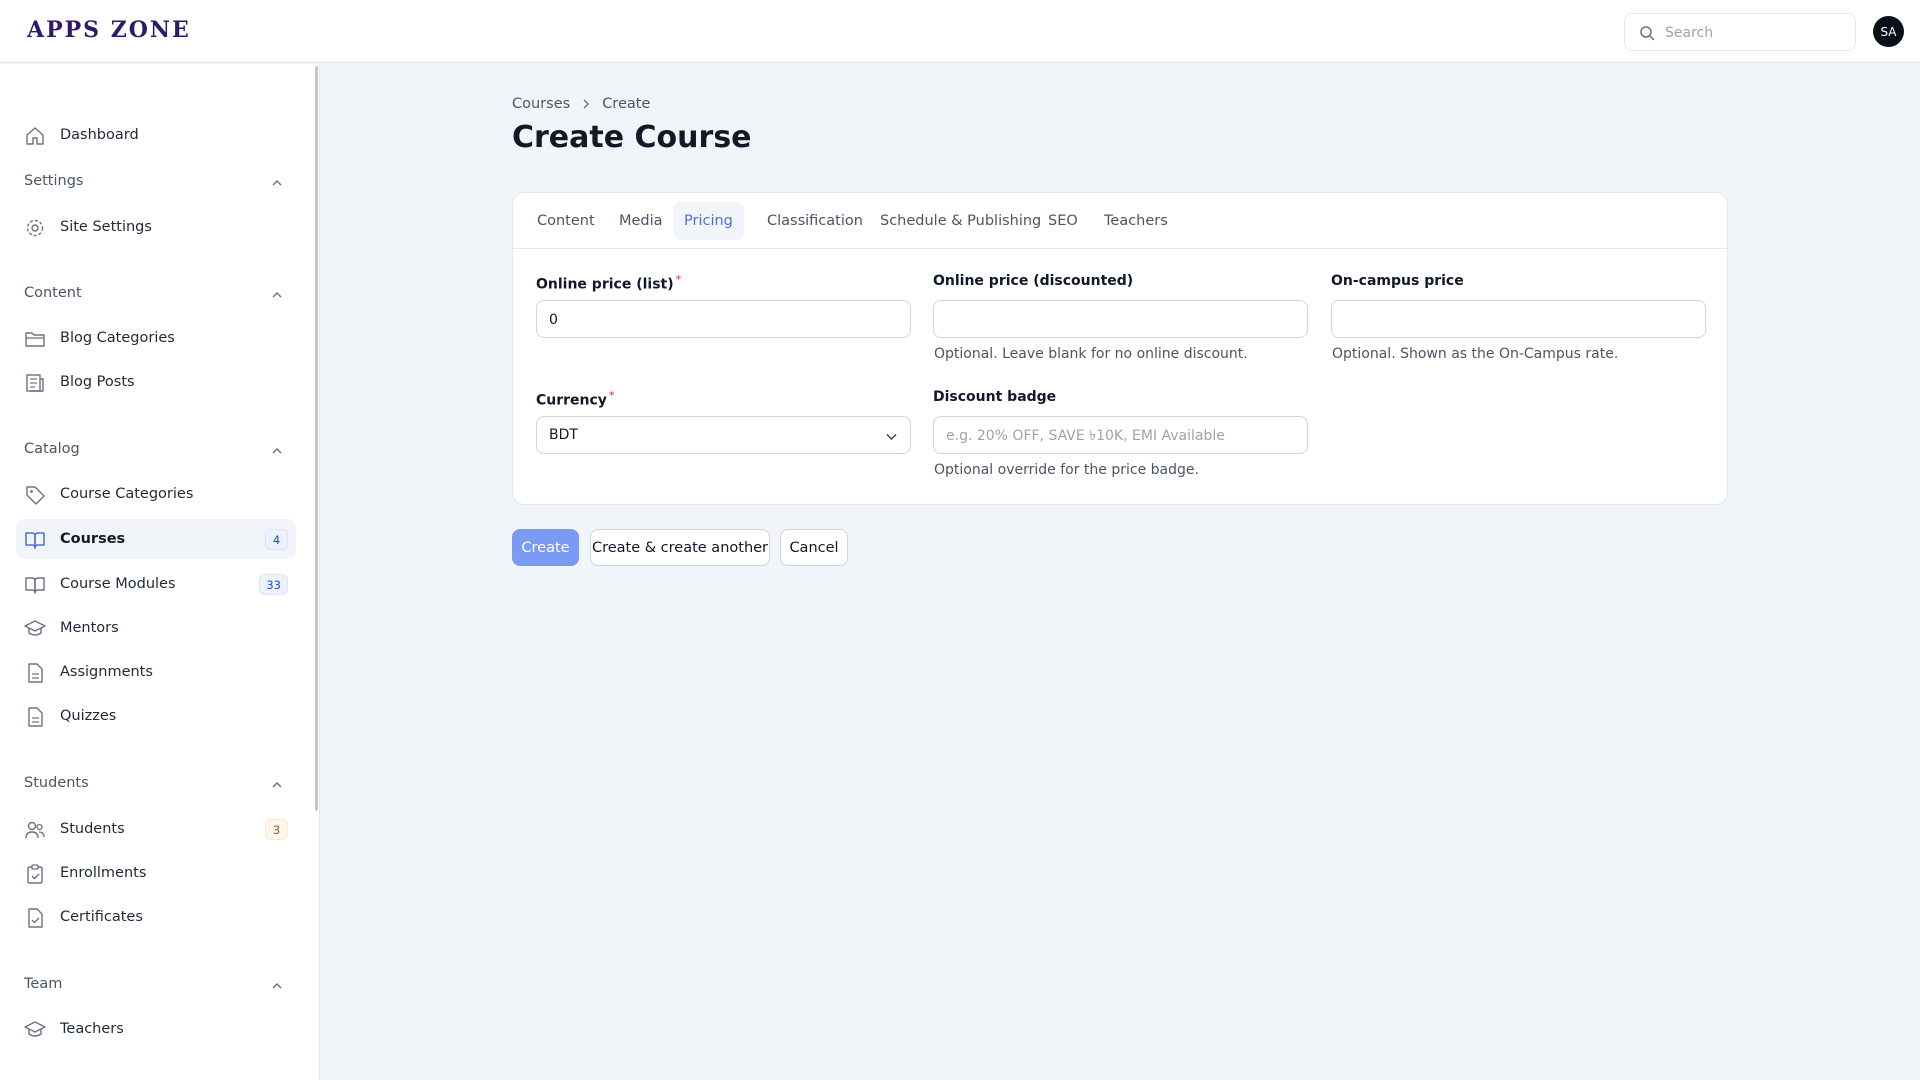 The width and height of the screenshot is (1920, 1080). What do you see at coordinates (101, 917) in the screenshot?
I see `sidebar-item-label: Certificates` at bounding box center [101, 917].